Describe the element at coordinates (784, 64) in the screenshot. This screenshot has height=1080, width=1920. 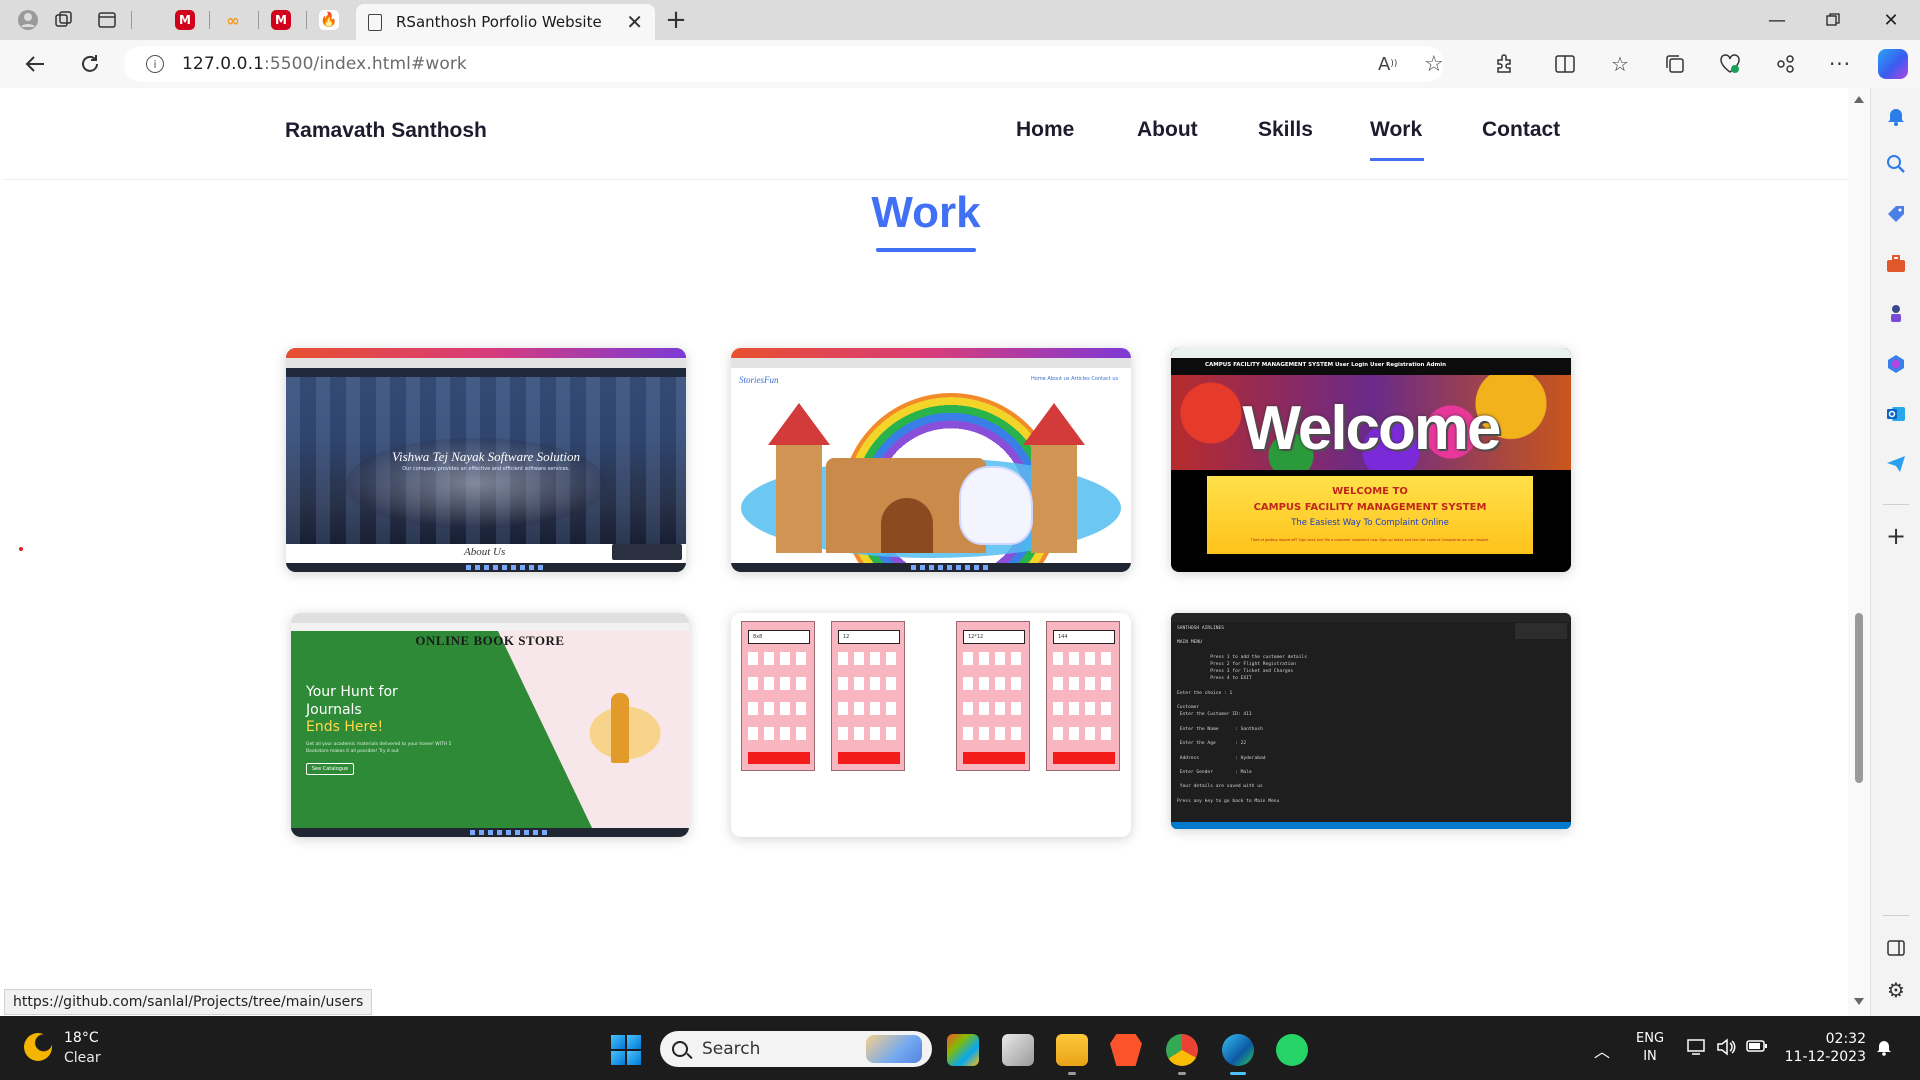
I see `address-bar: i 127.0.0.1:5500/index.html#work A)) ☆` at that location.